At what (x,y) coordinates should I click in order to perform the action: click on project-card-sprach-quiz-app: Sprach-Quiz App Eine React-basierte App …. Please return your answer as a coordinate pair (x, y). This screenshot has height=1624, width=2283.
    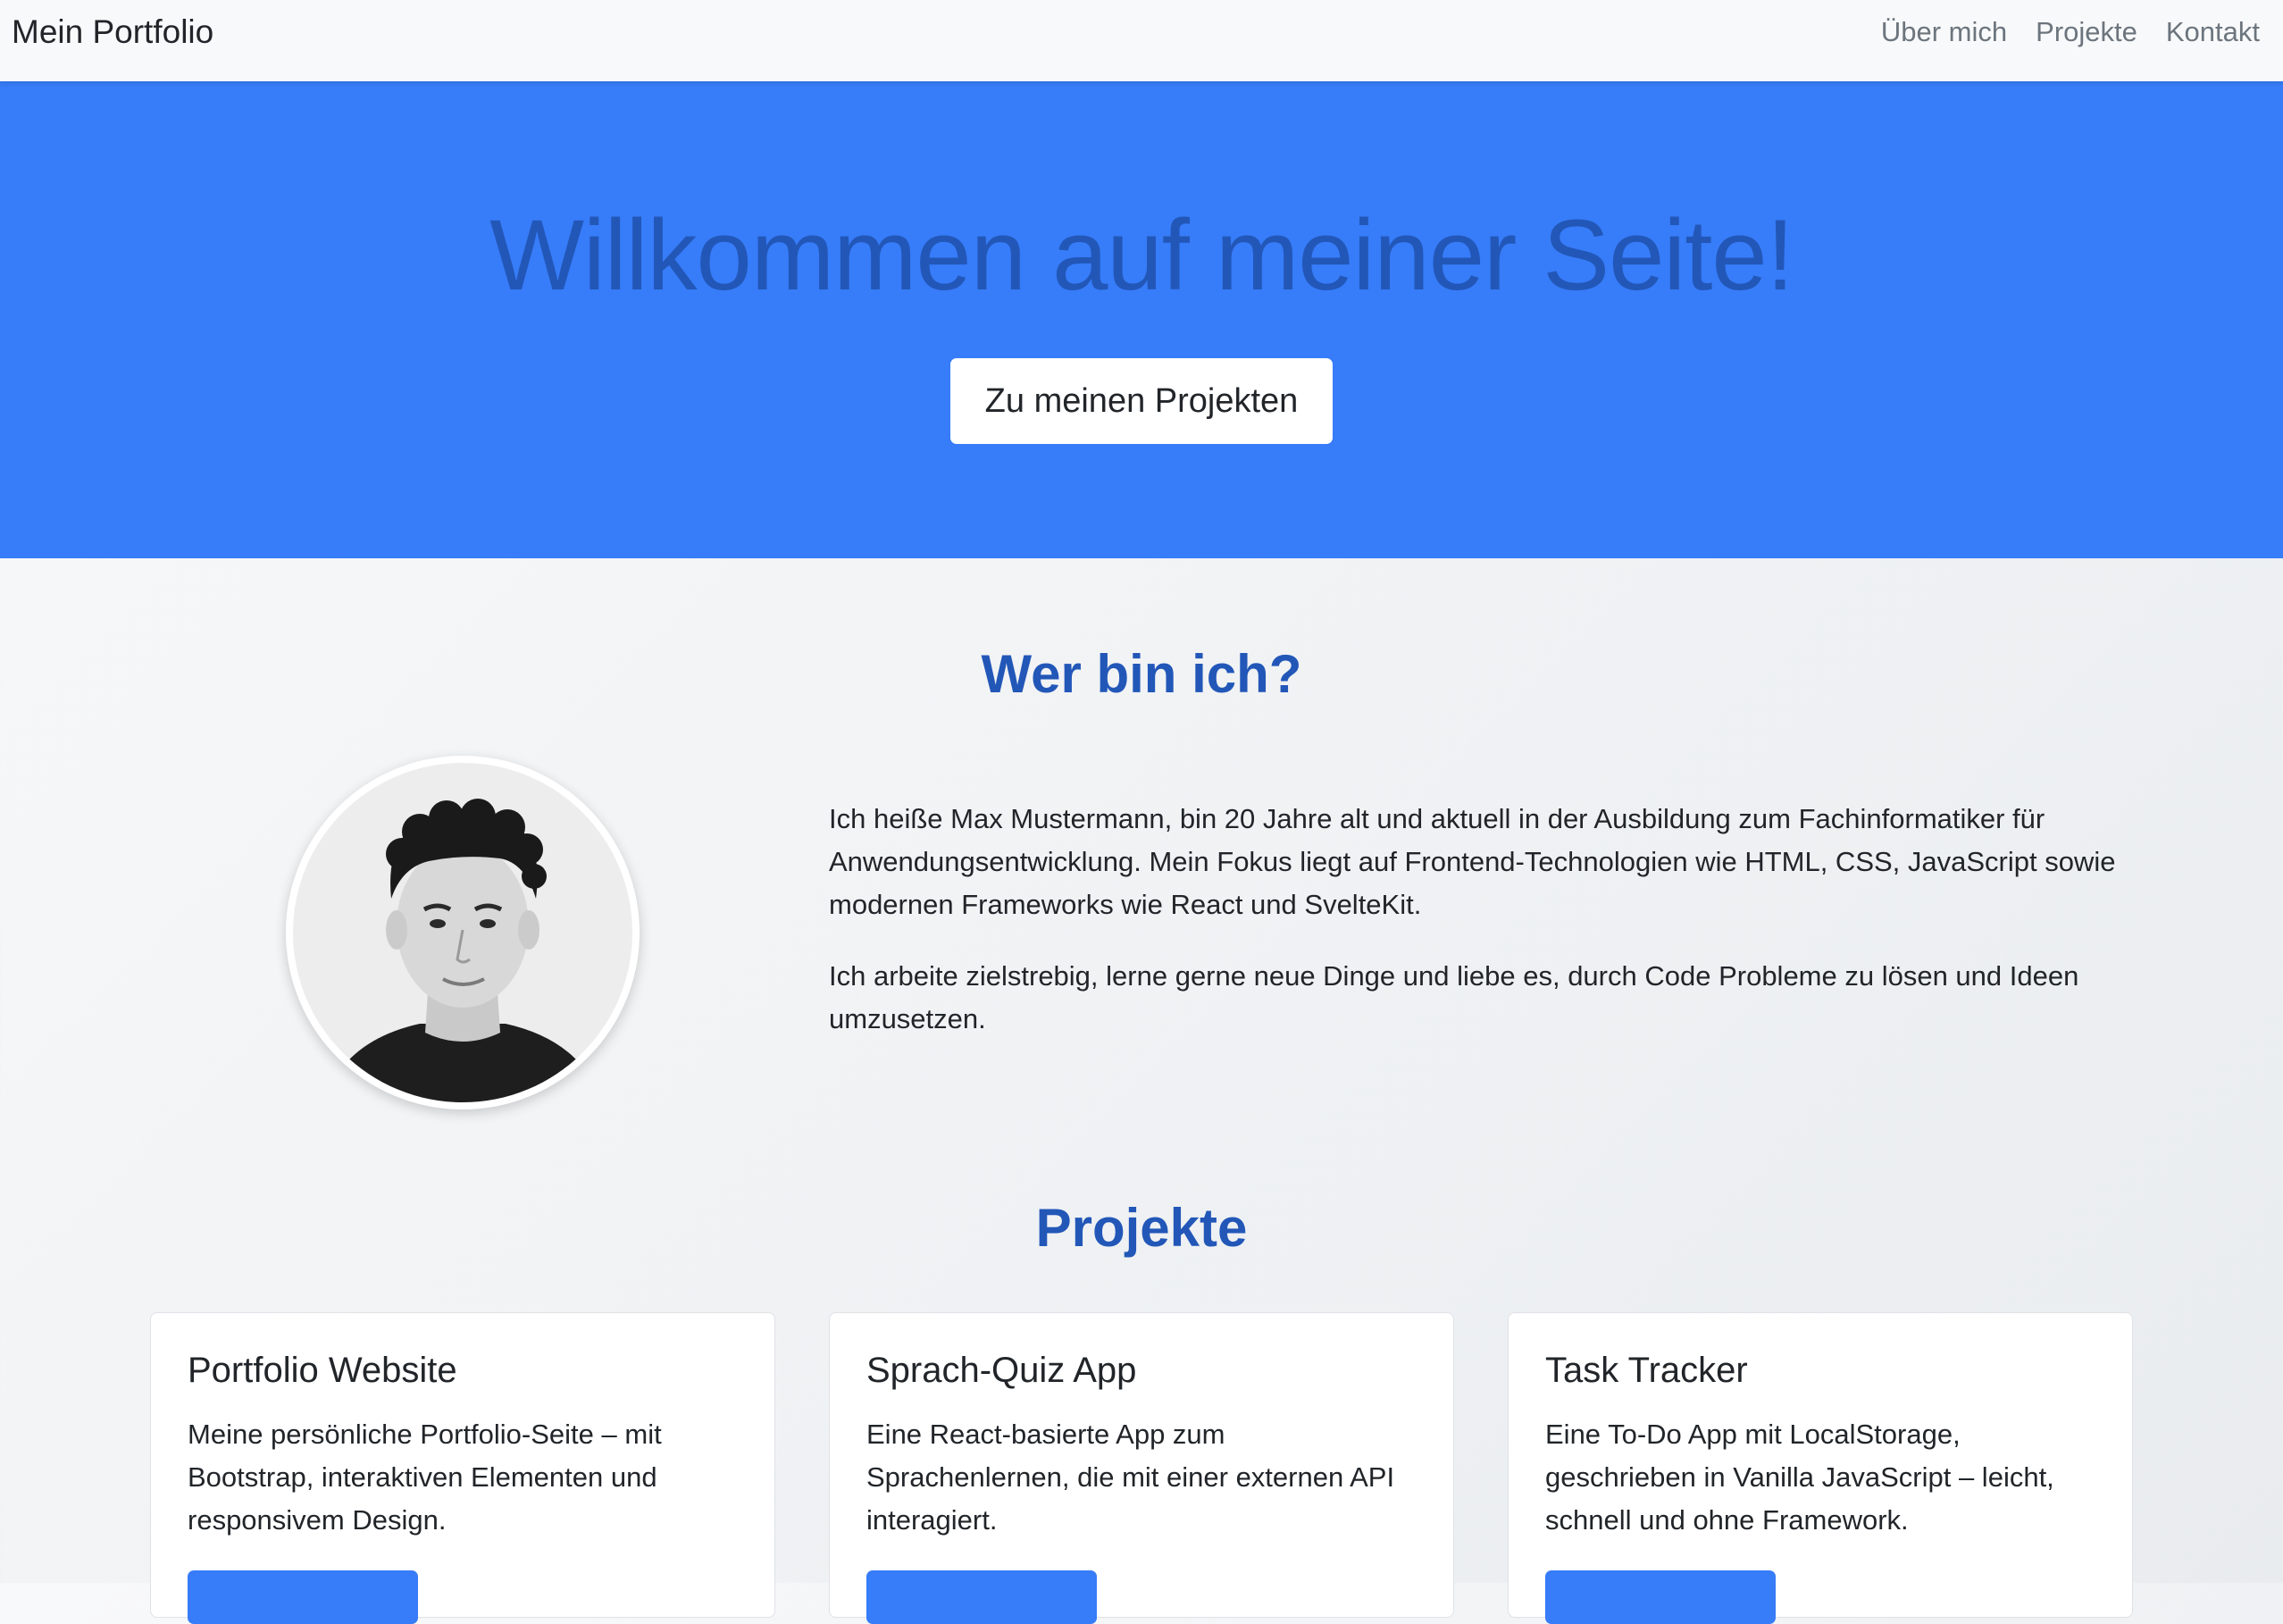
    Looking at the image, I should click on (1141, 1468).